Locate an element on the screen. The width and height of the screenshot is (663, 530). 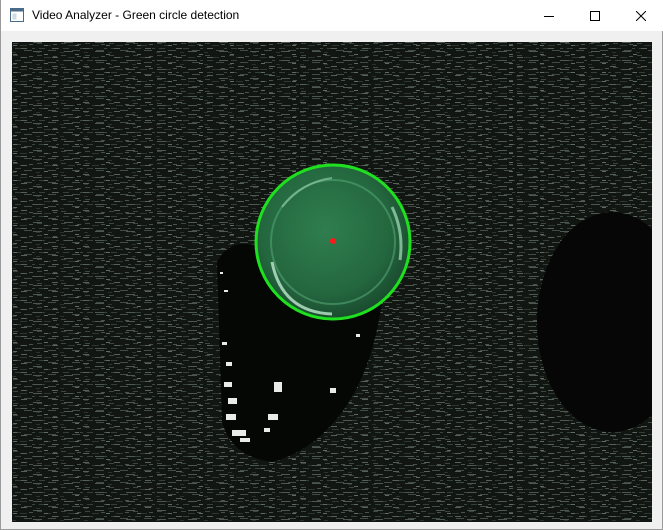
circle-center-marker is located at coordinates (333, 241).